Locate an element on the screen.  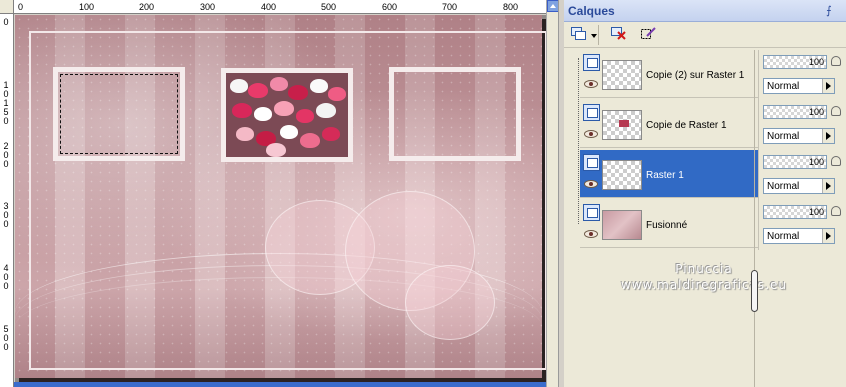
watermark: Pinuccia www.maldiregraficas.eu is located at coordinates (704, 277).